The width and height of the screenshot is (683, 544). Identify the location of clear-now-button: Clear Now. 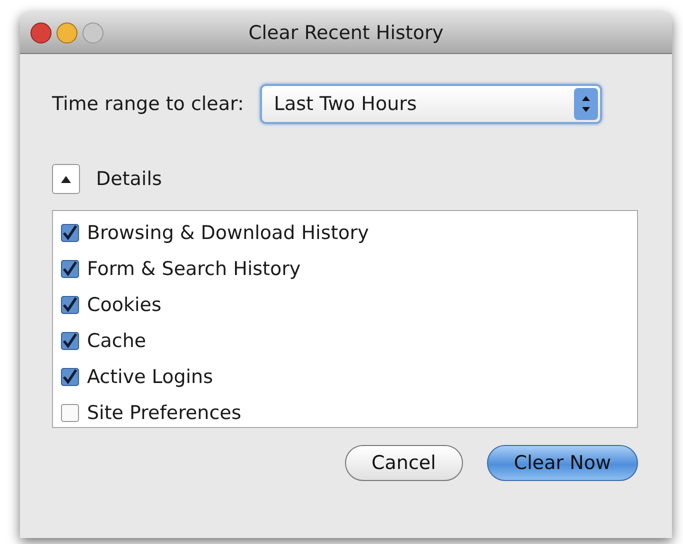
(562, 463).